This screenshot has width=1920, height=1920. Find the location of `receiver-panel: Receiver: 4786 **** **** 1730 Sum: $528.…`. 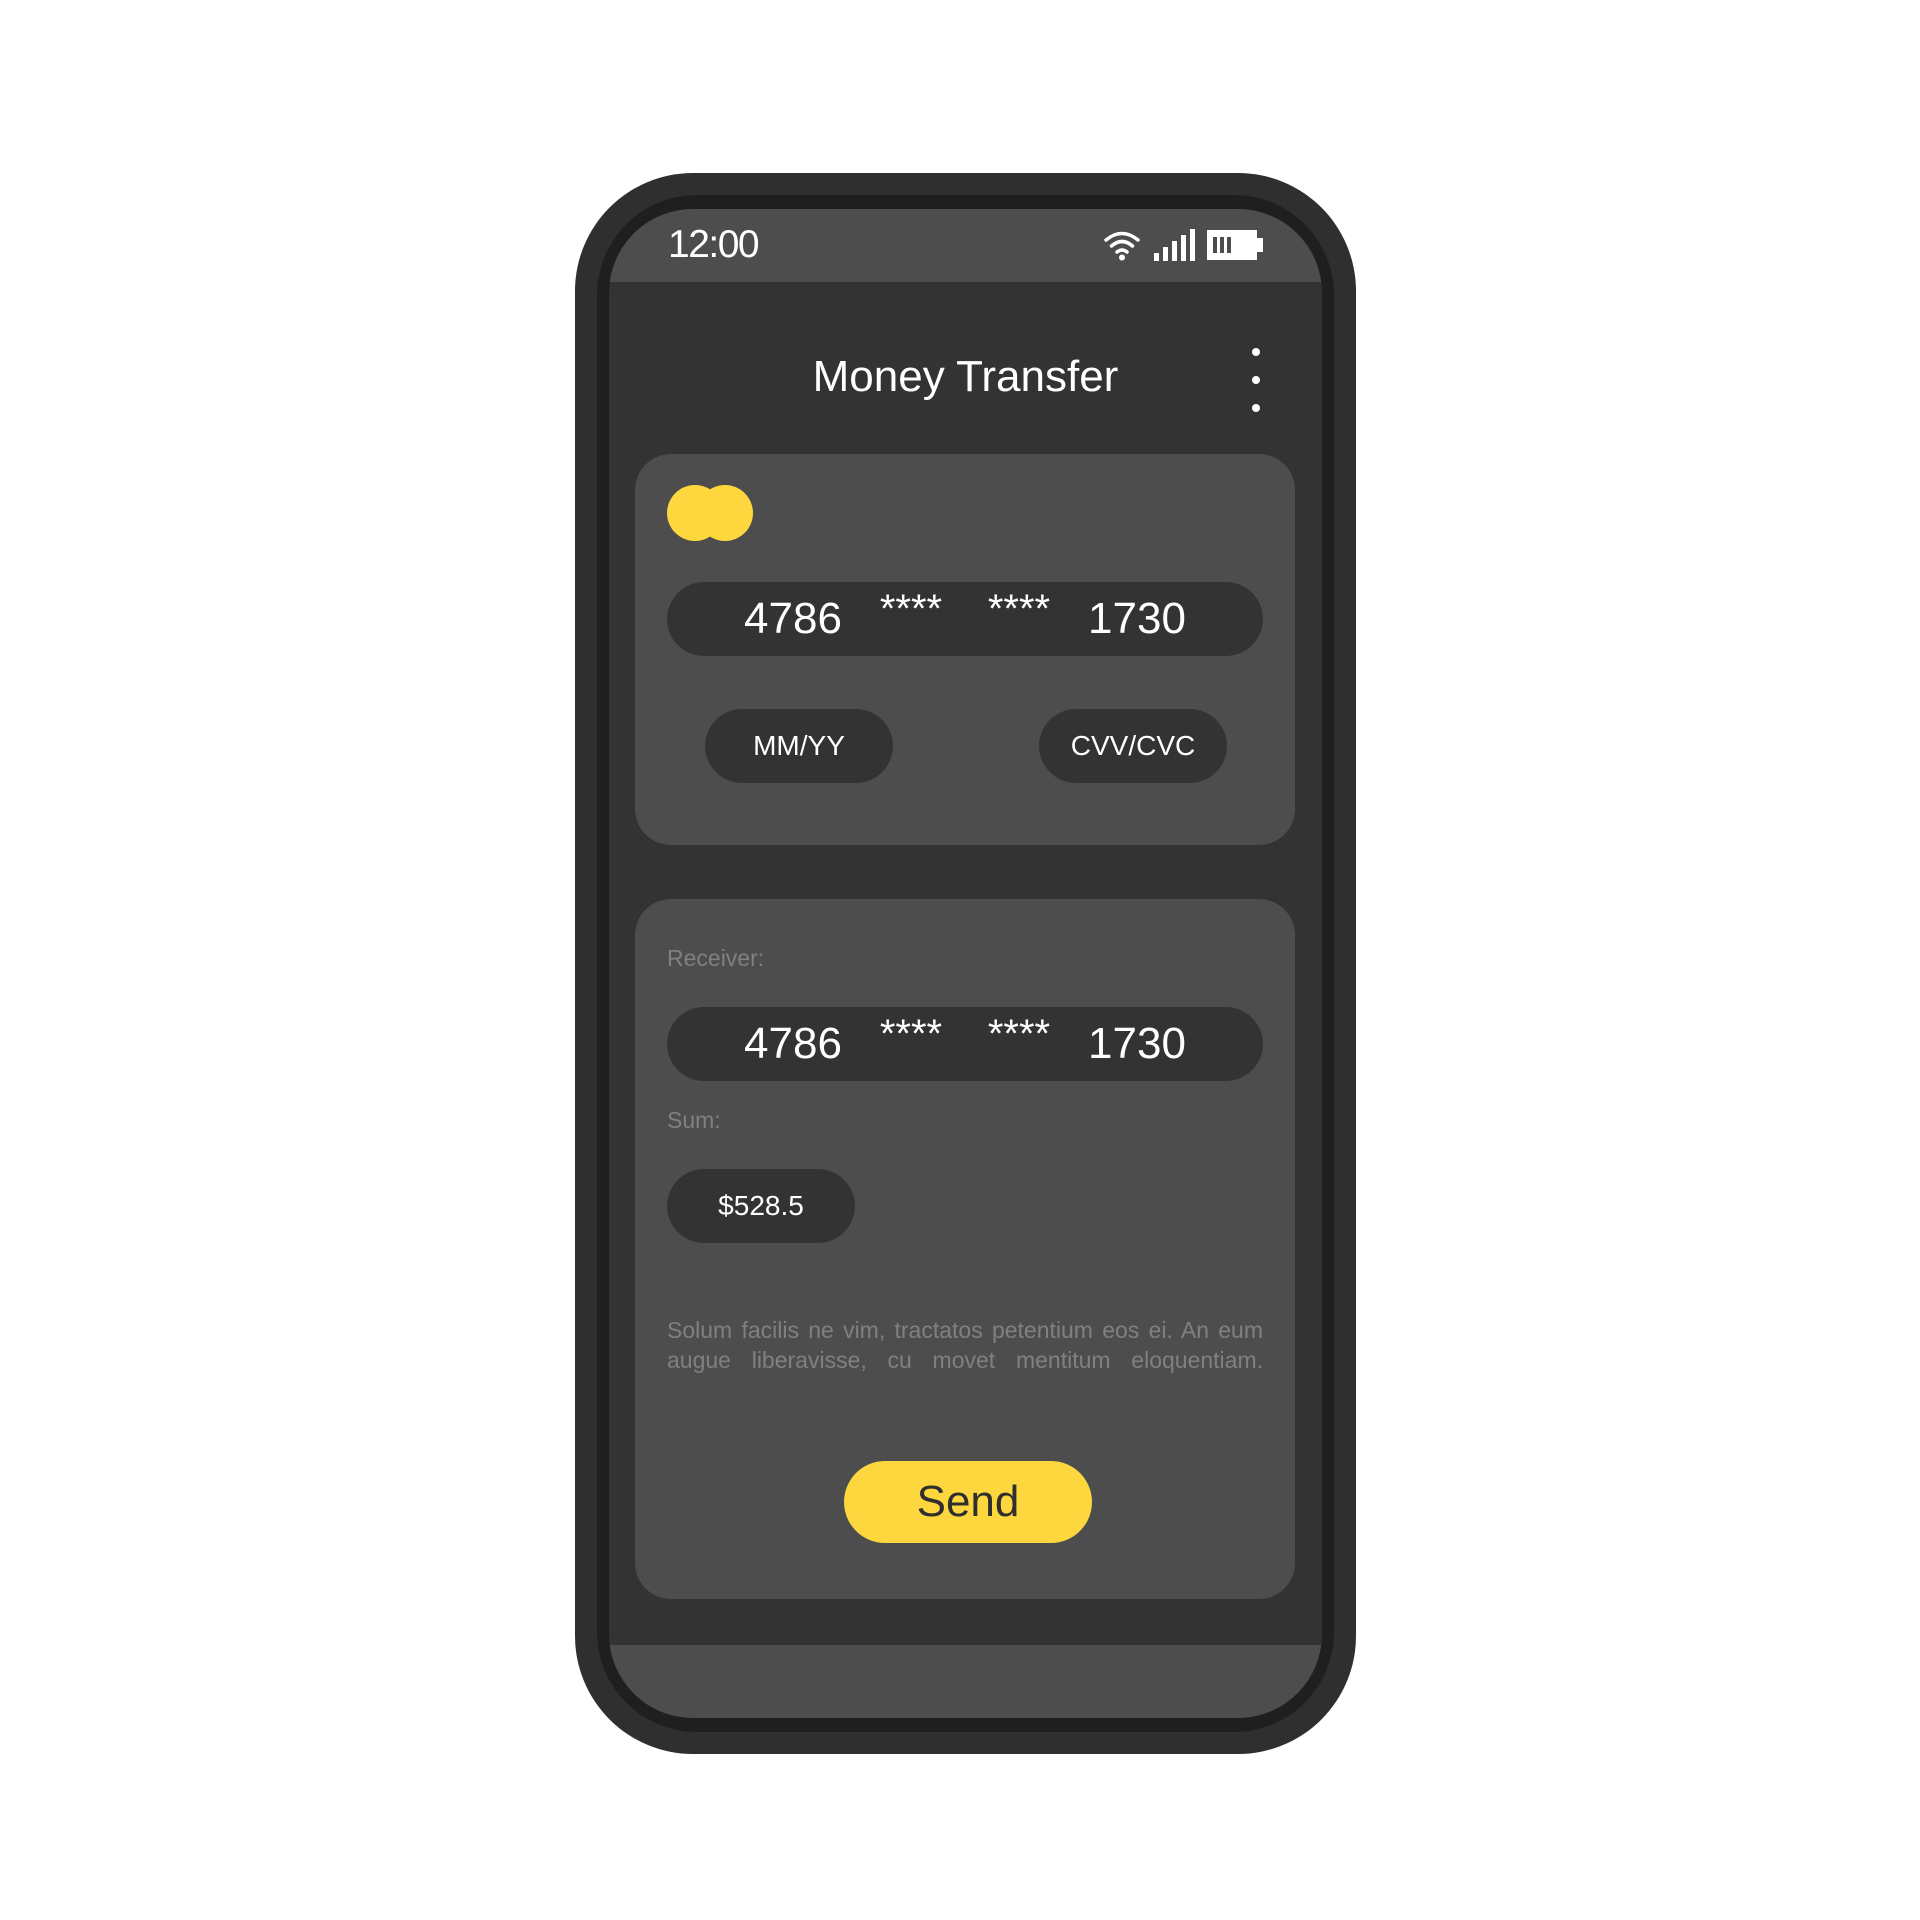

receiver-panel: Receiver: 4786 **** **** 1730 Sum: $528.… is located at coordinates (965, 1249).